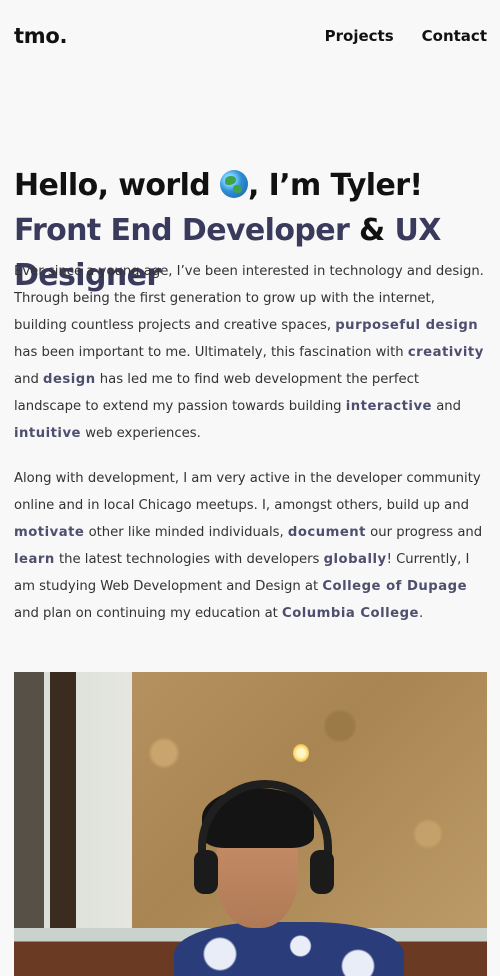  Describe the element at coordinates (350, 613) in the screenshot. I see `emphasis-text: Columbia College` at that location.